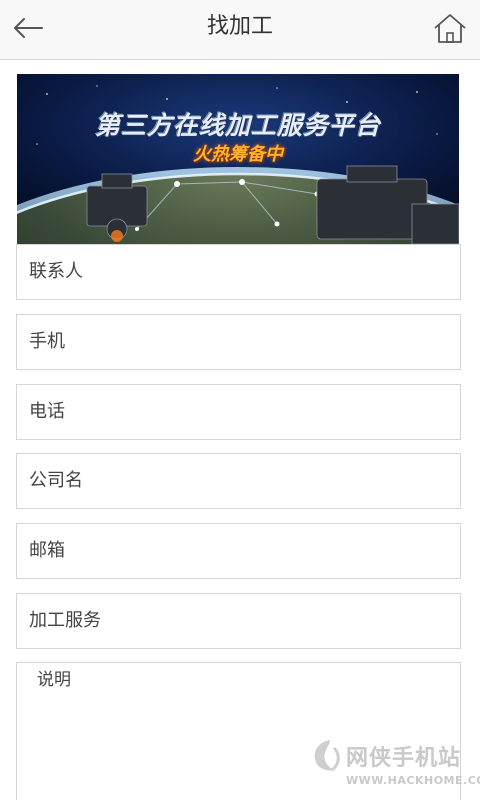  What do you see at coordinates (238, 154) in the screenshot?
I see `banner-subtitle: 火热筹备中` at bounding box center [238, 154].